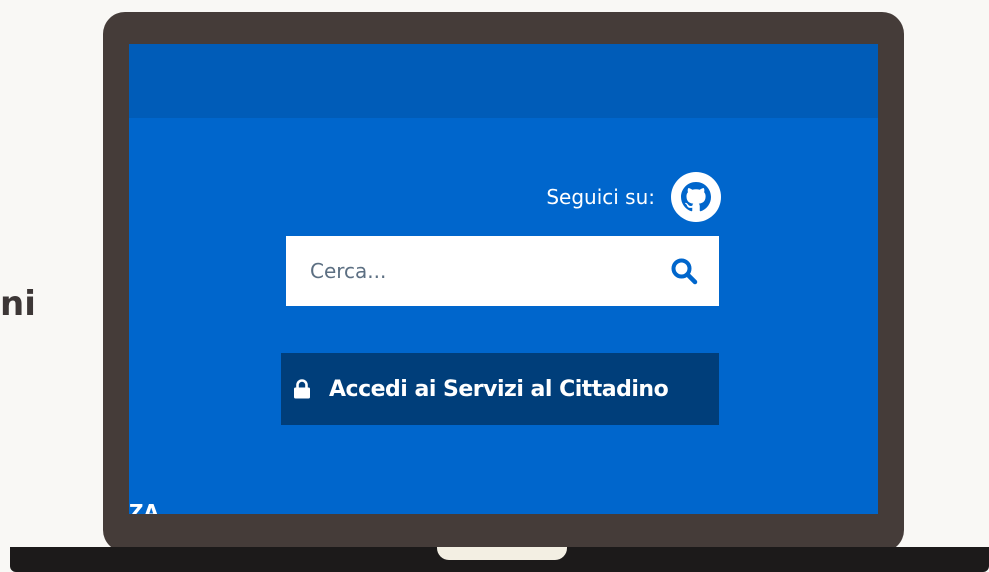 Image resolution: width=989 pixels, height=572 pixels. I want to click on lock-icon, so click(302, 389).